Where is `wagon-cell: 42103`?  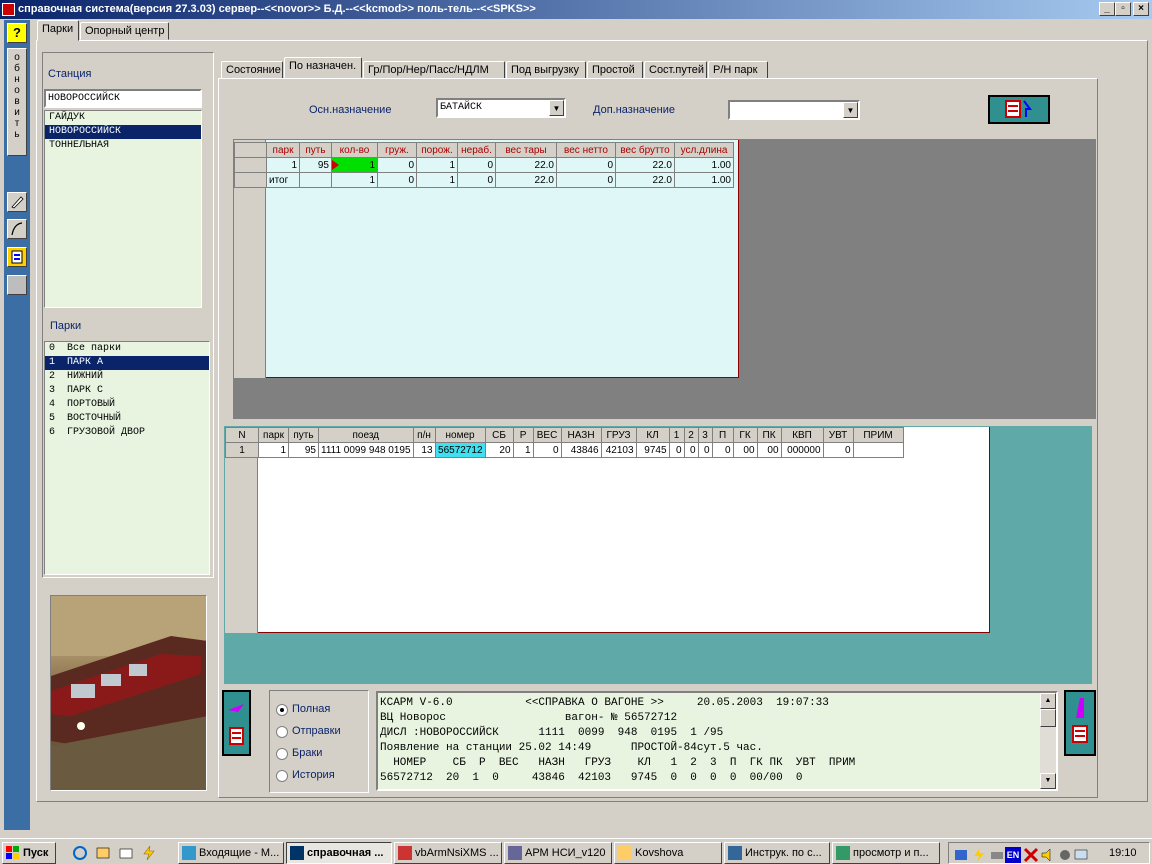 wagon-cell: 42103 is located at coordinates (618, 450).